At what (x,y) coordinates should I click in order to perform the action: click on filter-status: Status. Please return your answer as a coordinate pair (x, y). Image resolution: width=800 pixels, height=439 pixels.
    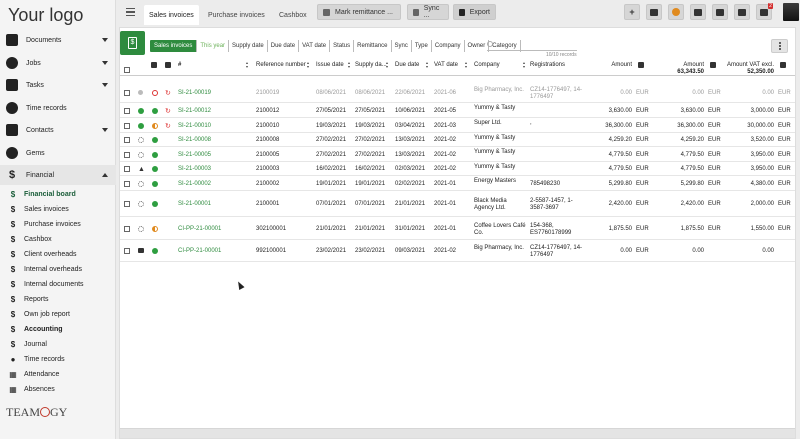
    Looking at the image, I should click on (342, 46).